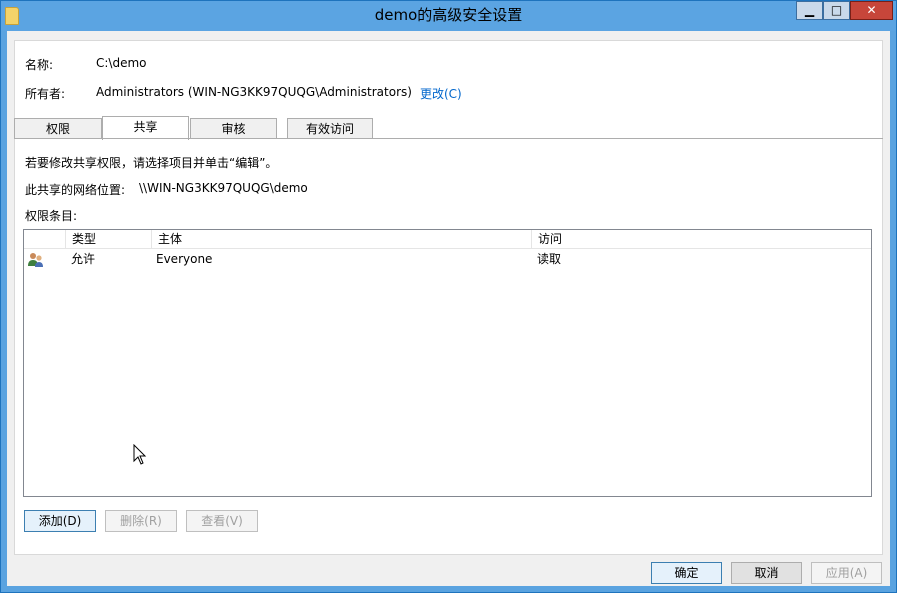 This screenshot has width=897, height=593. I want to click on remove-button: 删除(R), so click(141, 521).